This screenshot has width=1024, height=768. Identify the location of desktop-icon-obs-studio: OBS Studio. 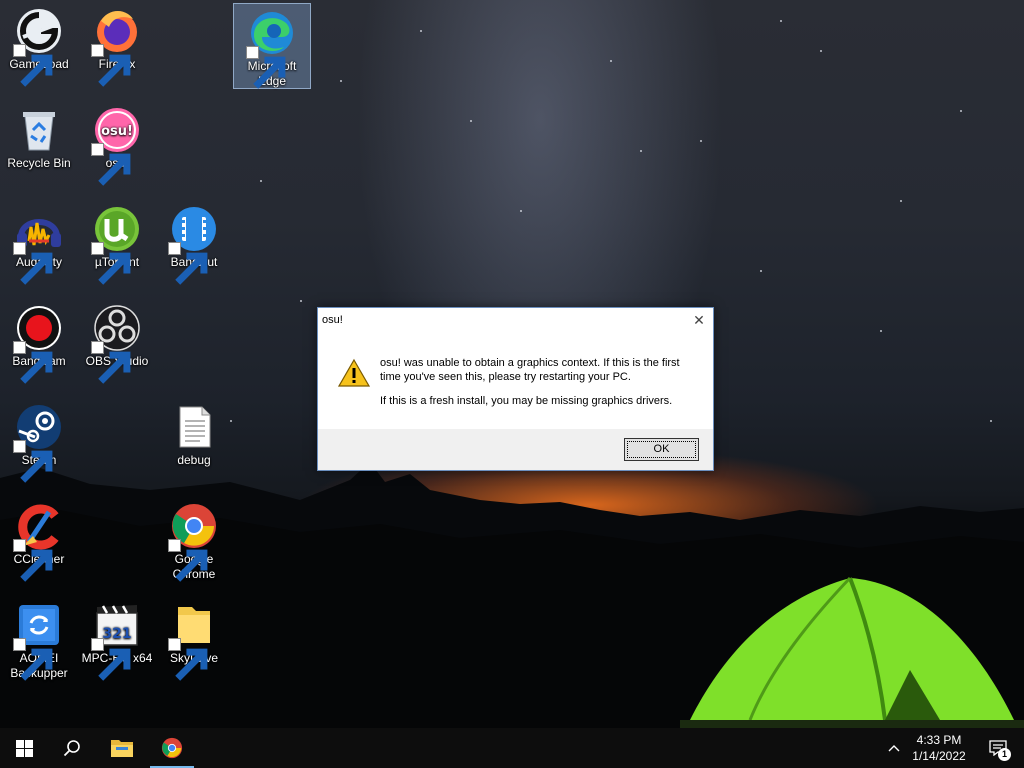
(117, 341).